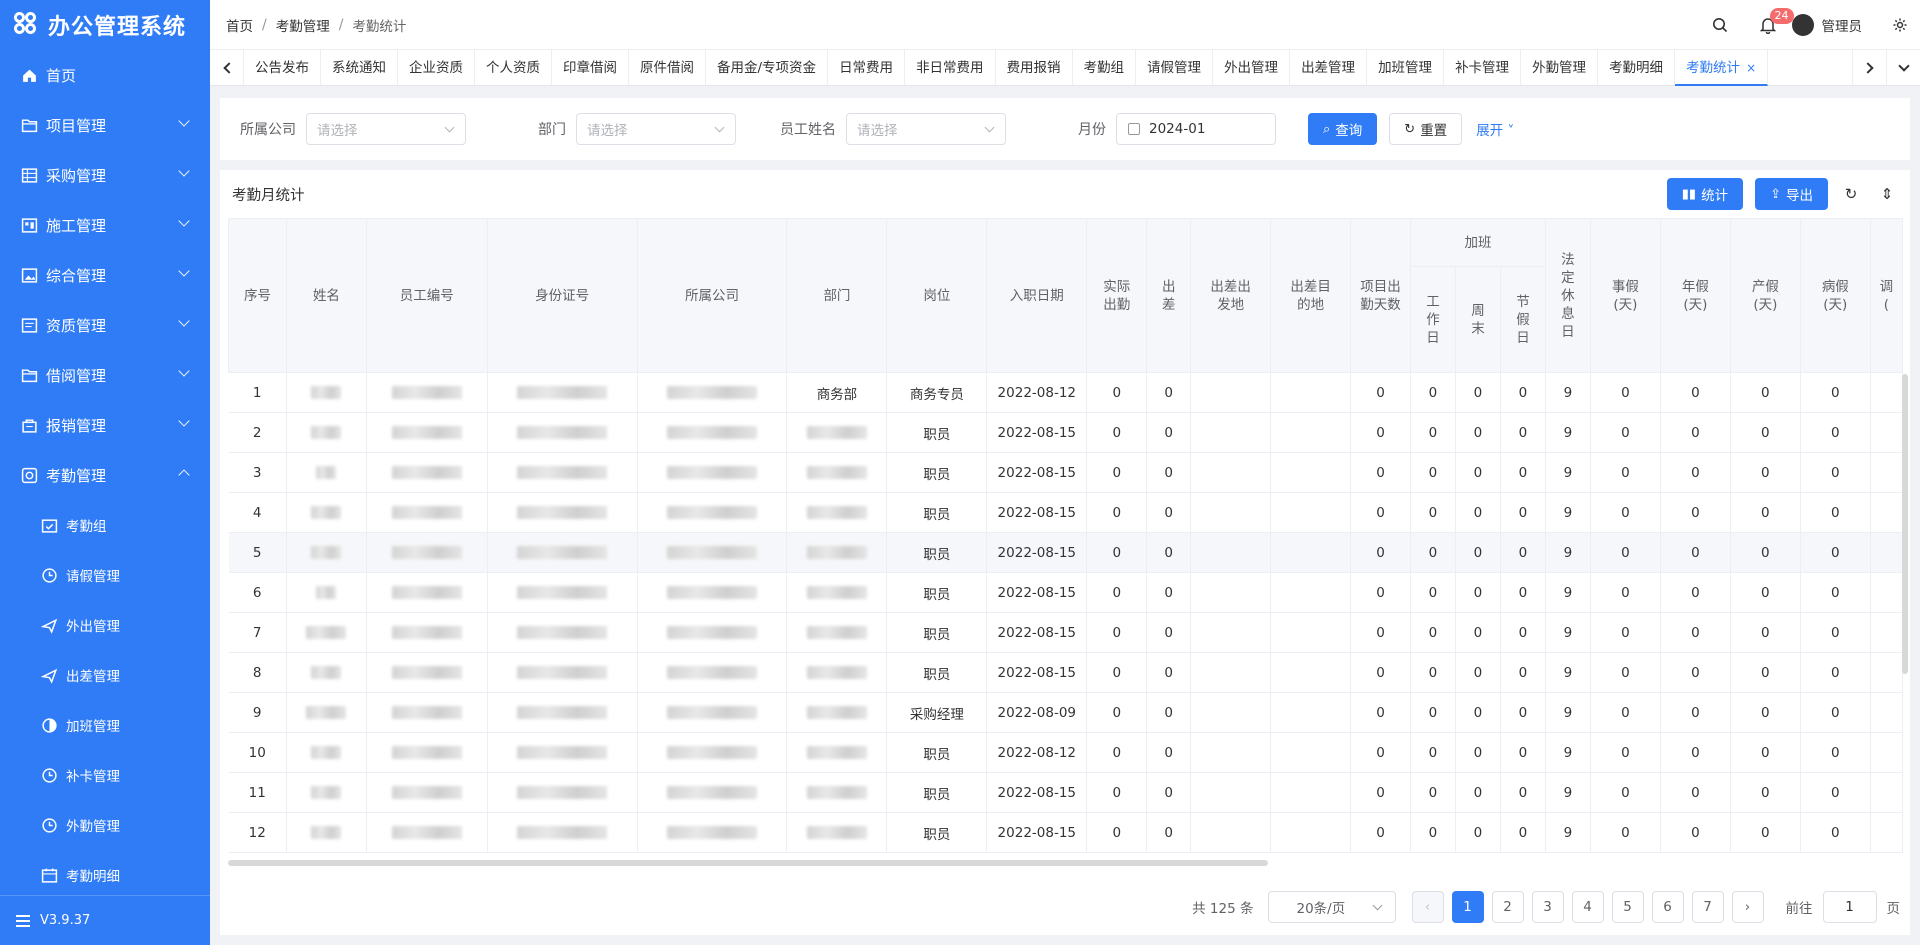  Describe the element at coordinates (239, 25) in the screenshot. I see `breadcrumb-home: 首页` at that location.